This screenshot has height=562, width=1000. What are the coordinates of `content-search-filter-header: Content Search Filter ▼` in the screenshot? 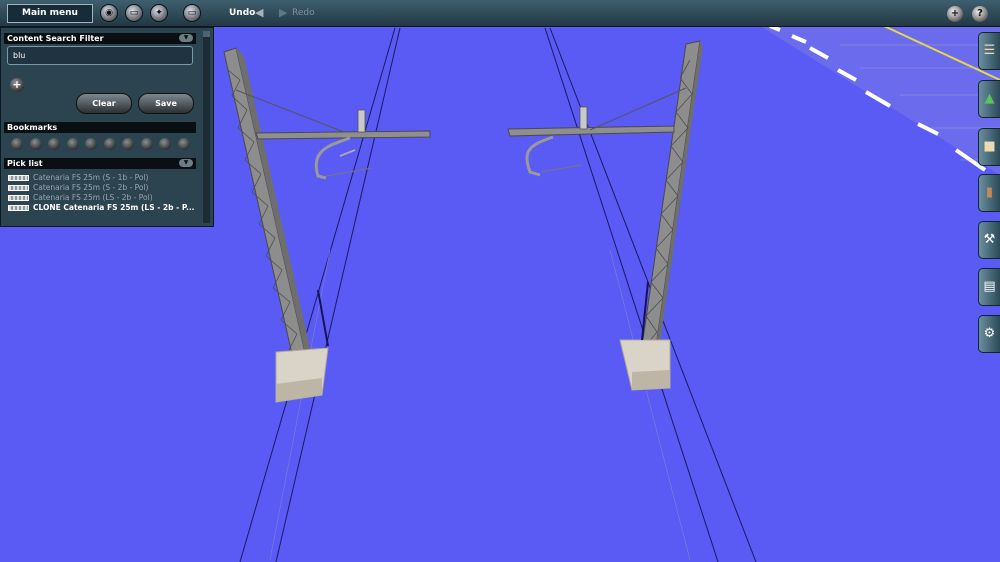 It's located at (100, 38).